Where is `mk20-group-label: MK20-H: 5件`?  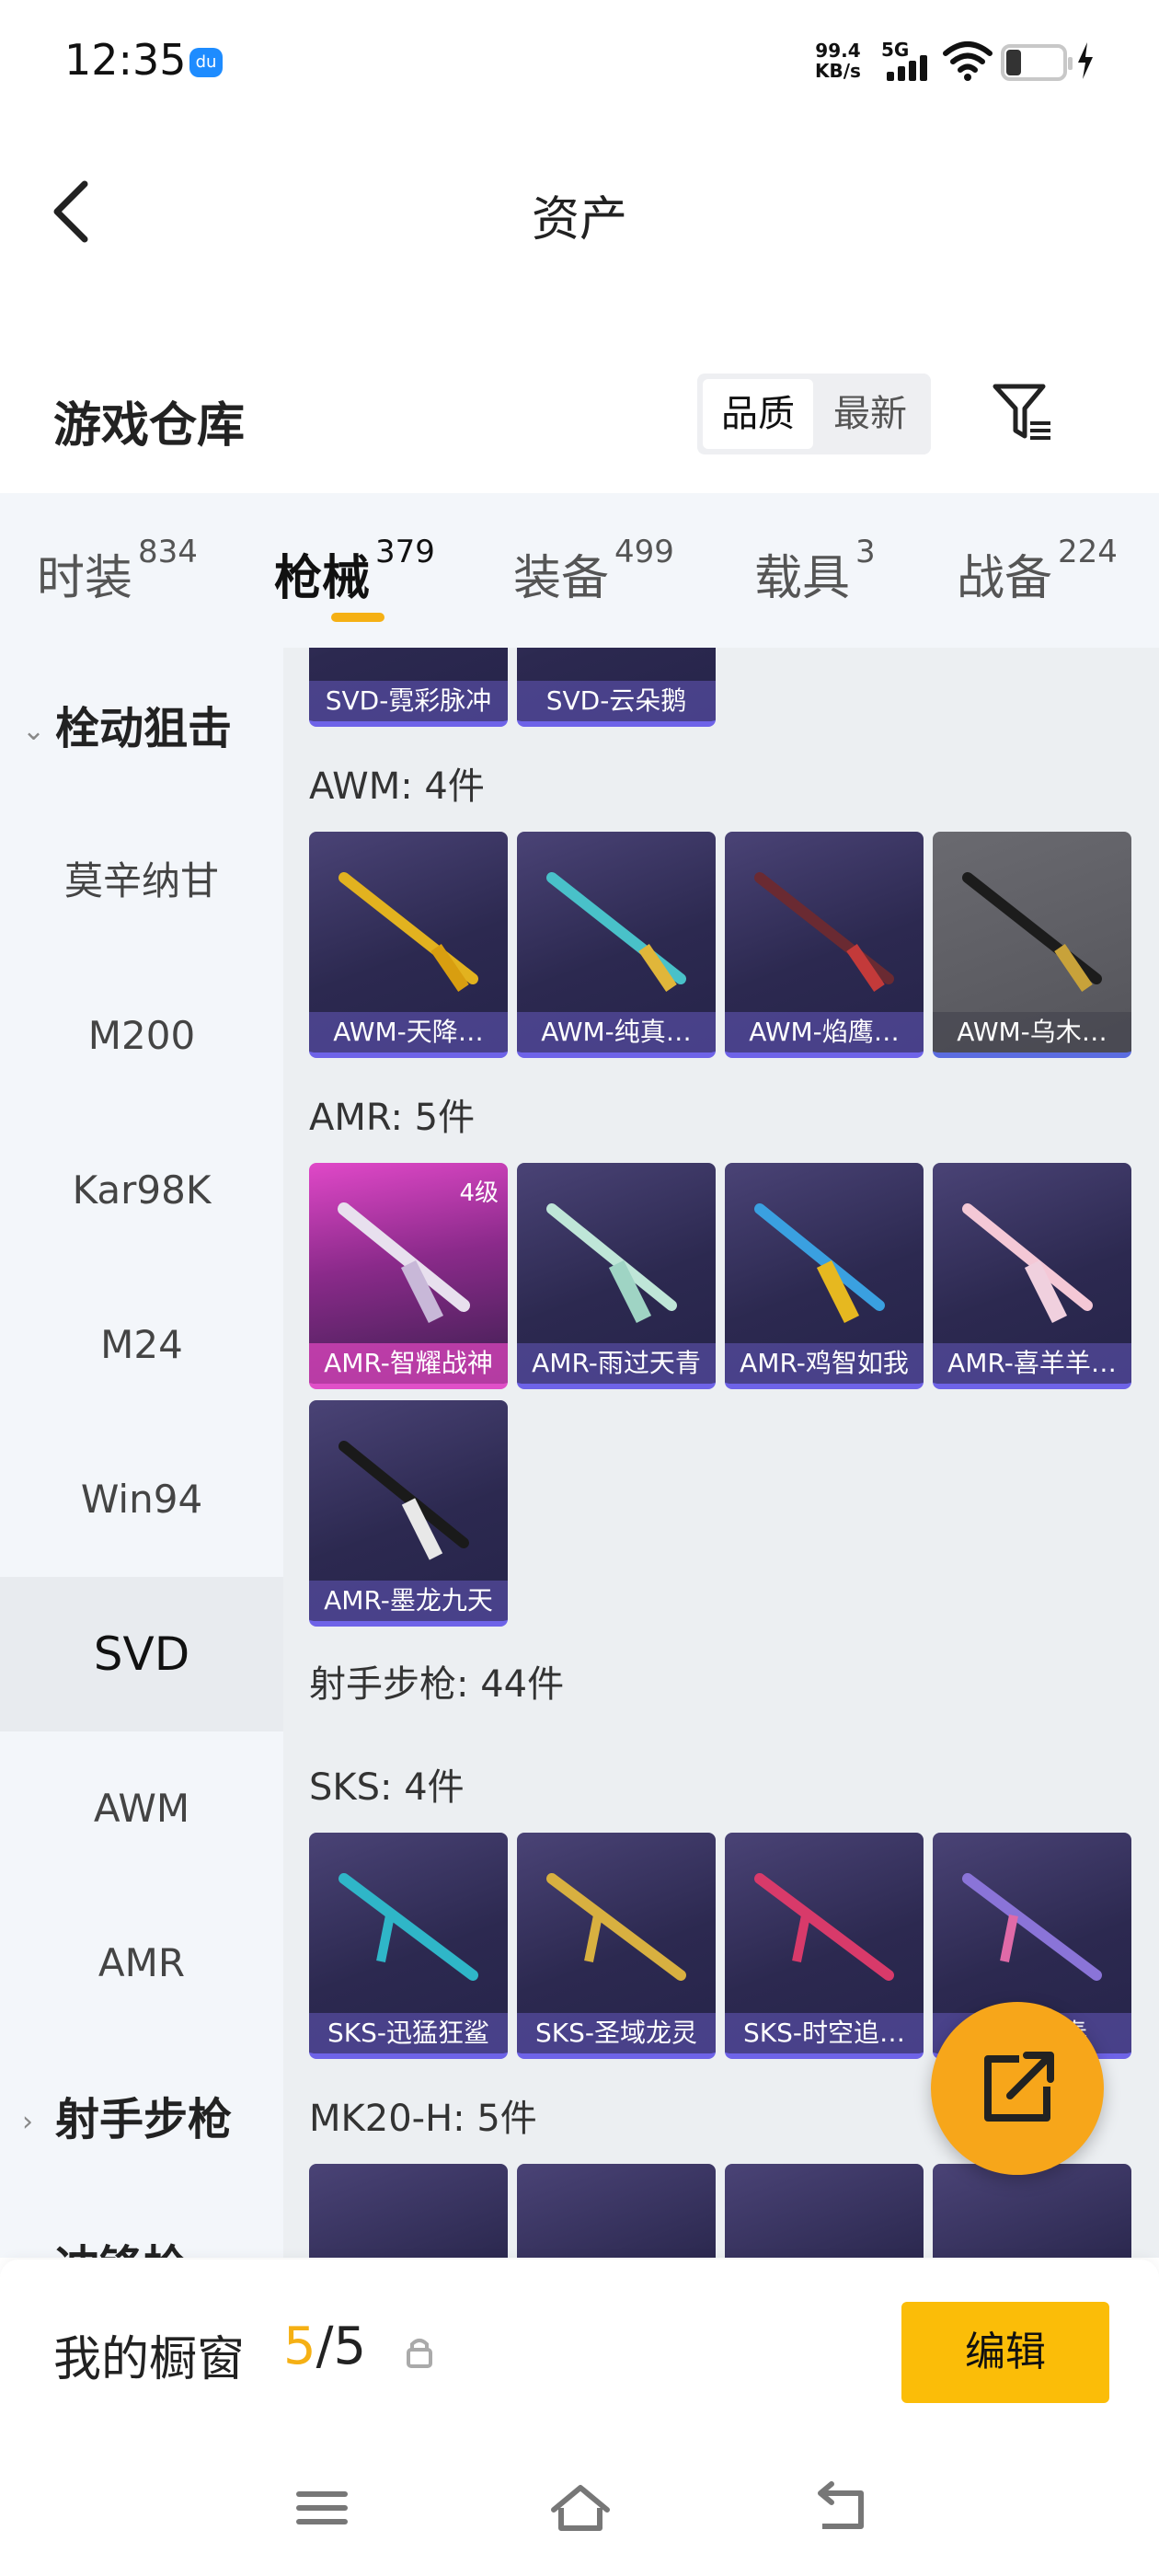 mk20-group-label: MK20-H: 5件 is located at coordinates (423, 2119).